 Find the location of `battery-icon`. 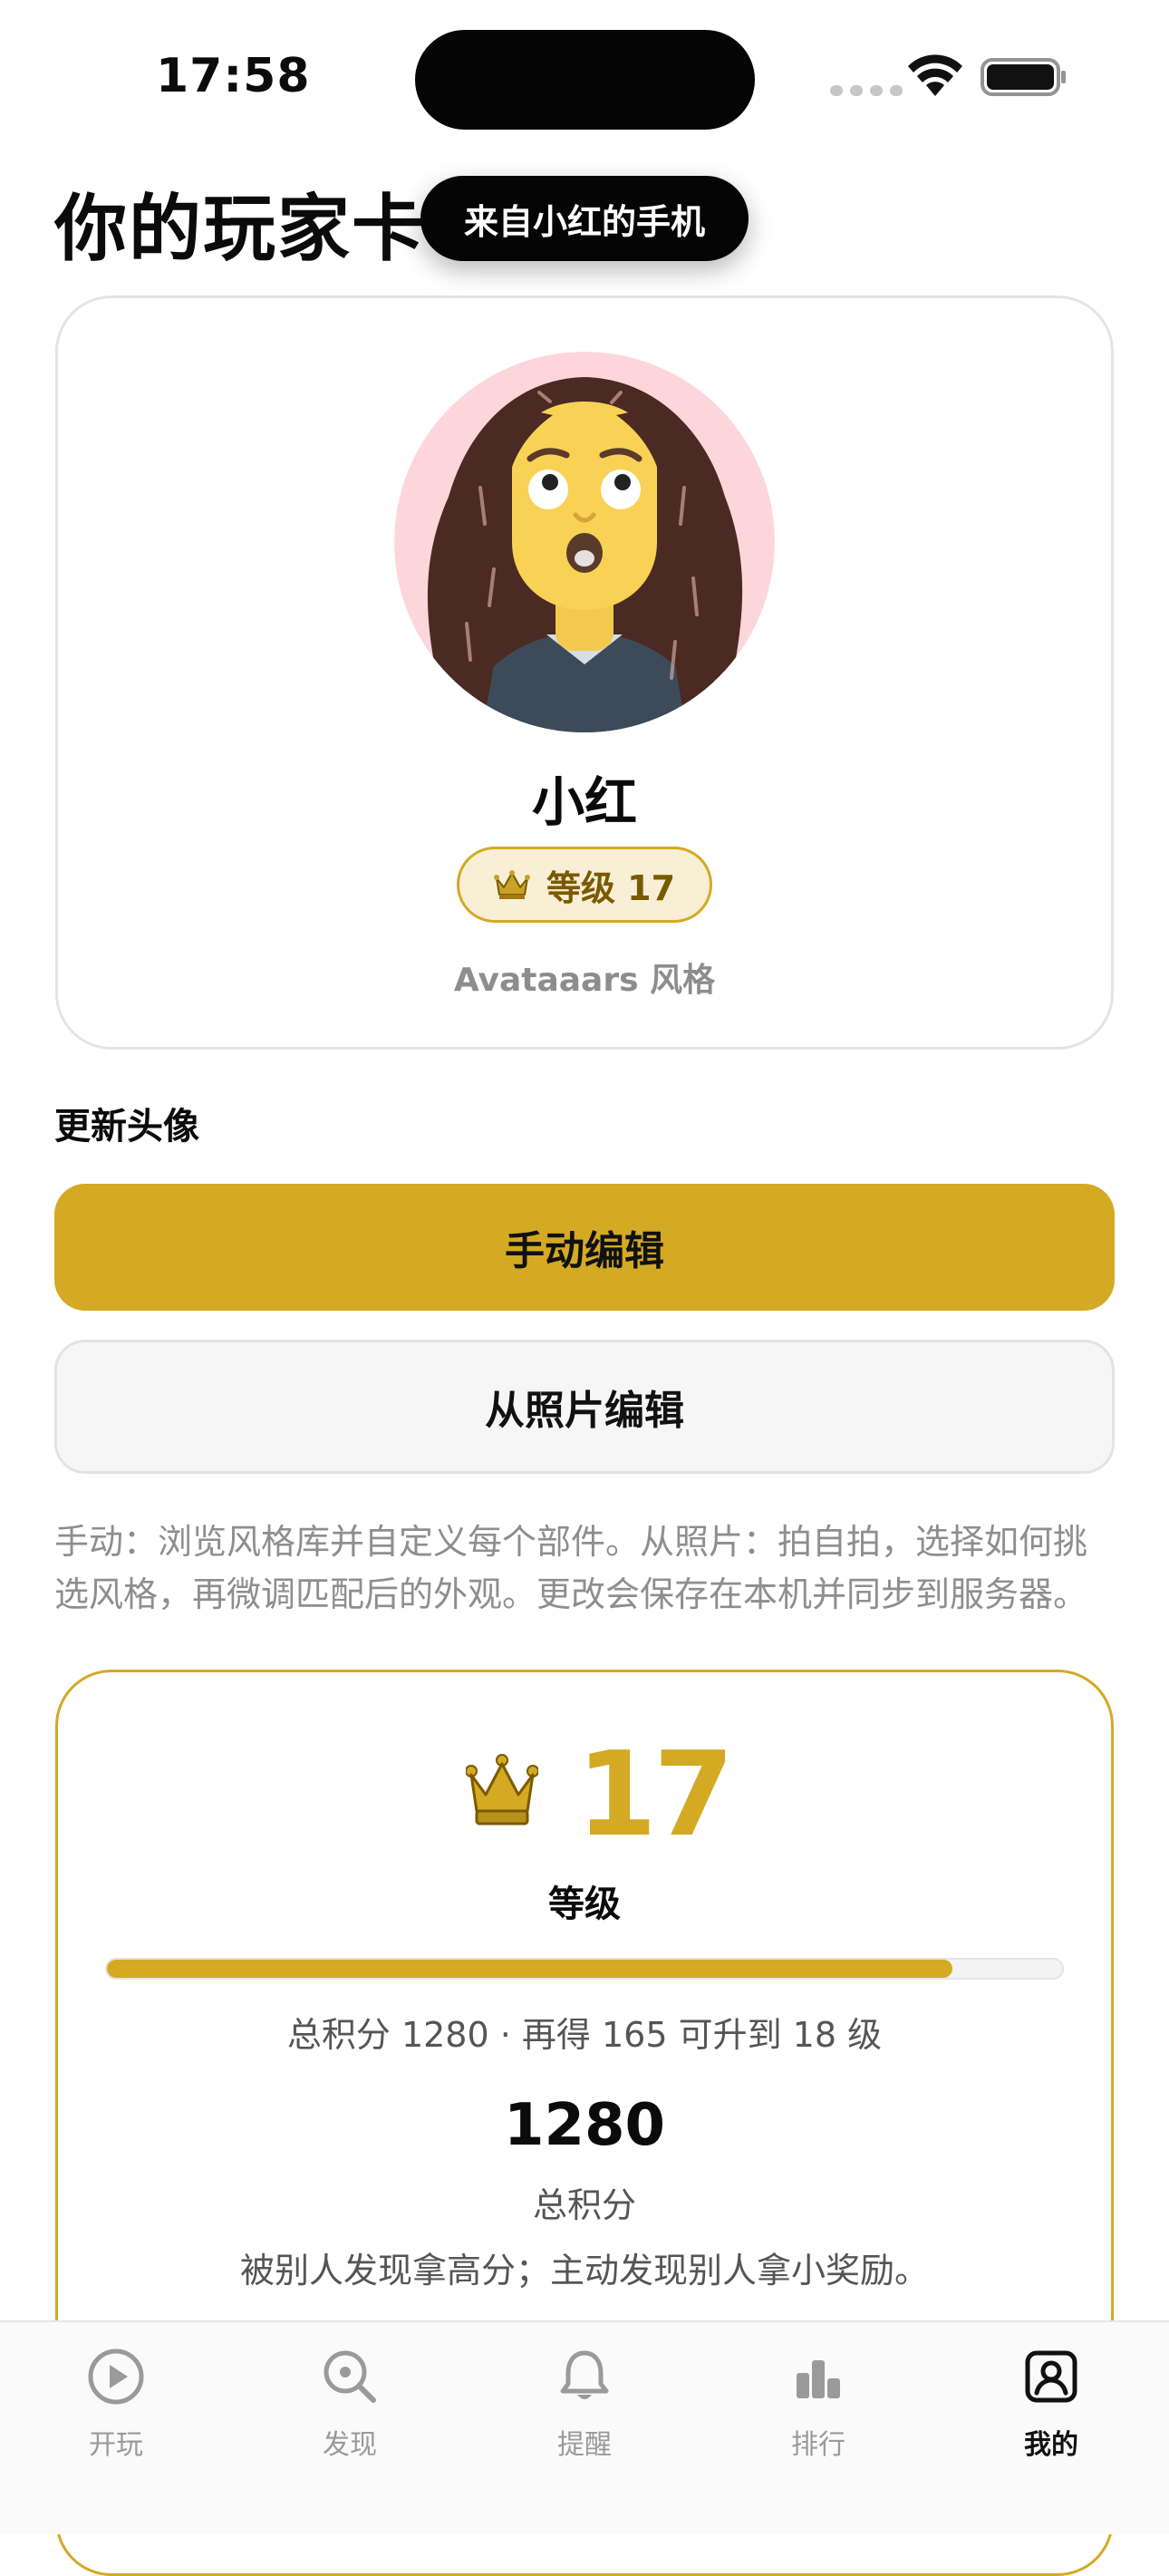

battery-icon is located at coordinates (1023, 77).